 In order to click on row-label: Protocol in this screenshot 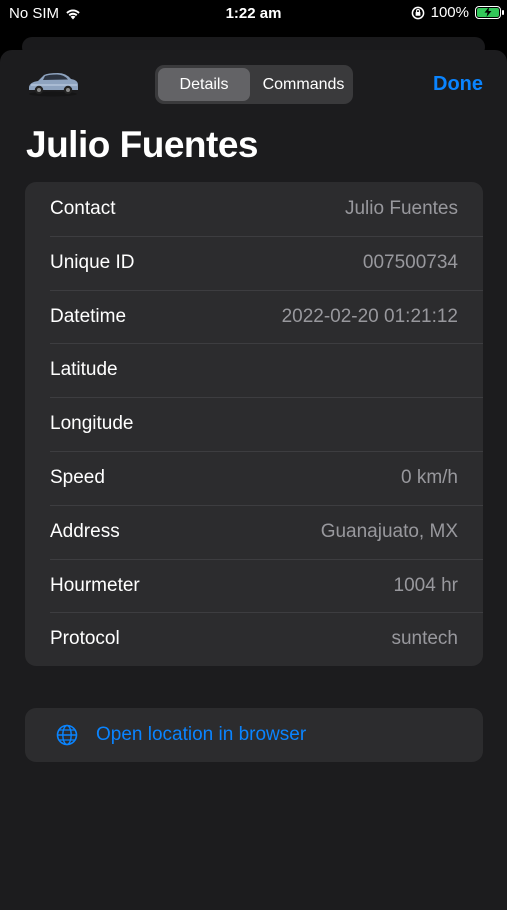, I will do `click(85, 639)`.